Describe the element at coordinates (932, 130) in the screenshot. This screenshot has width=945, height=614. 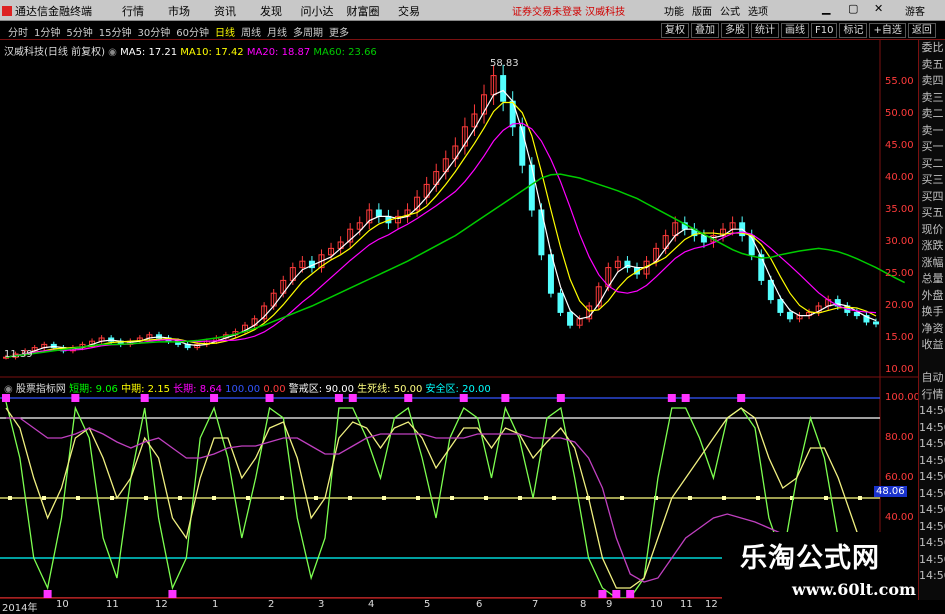
I see `quote-field: 卖一` at that location.